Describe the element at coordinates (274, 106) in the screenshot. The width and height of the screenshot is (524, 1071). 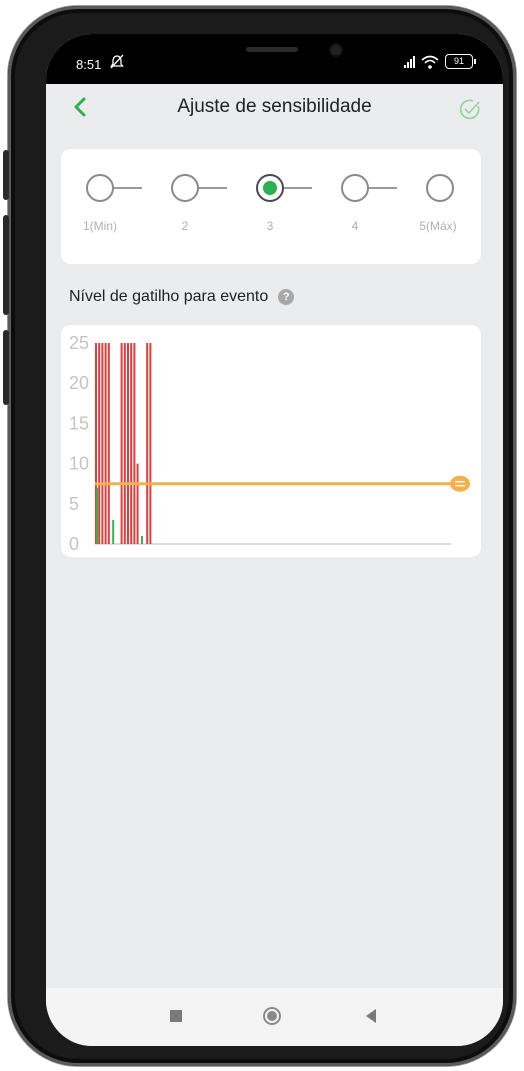
I see `page-title: Ajuste de sensibilidade` at that location.